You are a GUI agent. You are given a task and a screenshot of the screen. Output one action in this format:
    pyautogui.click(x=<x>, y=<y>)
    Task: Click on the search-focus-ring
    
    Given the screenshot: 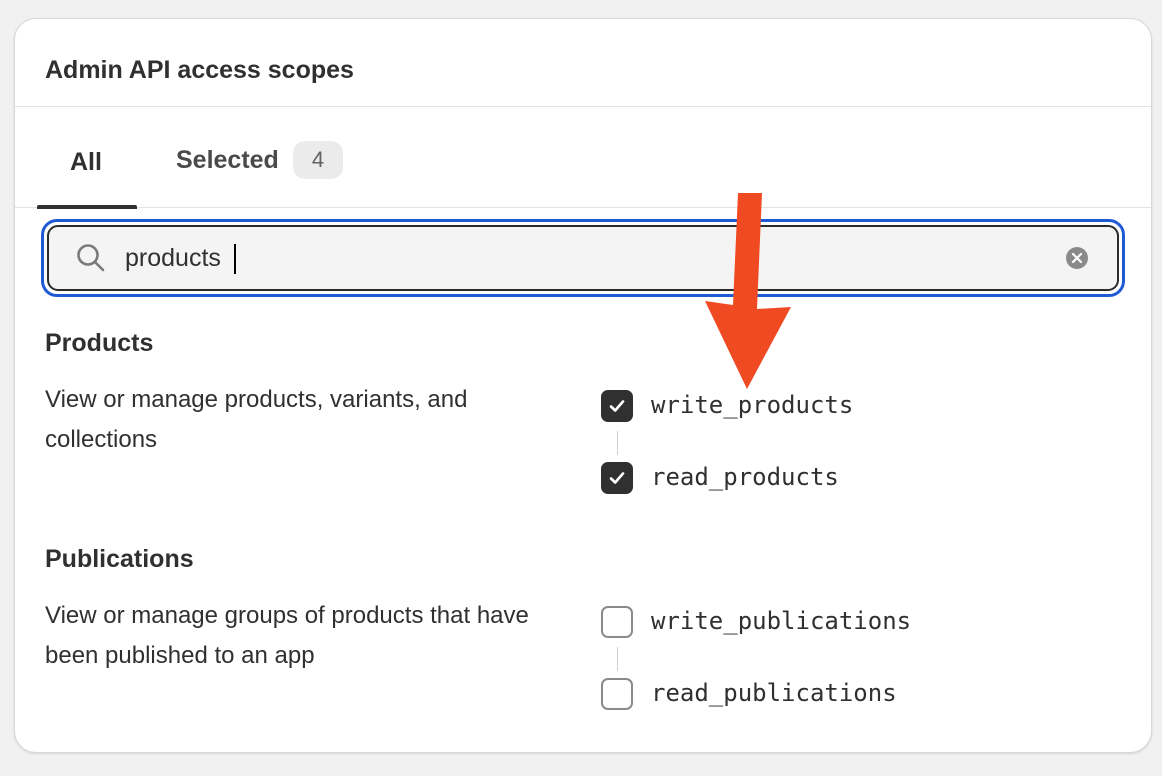 What is the action you would take?
    pyautogui.click(x=583, y=258)
    